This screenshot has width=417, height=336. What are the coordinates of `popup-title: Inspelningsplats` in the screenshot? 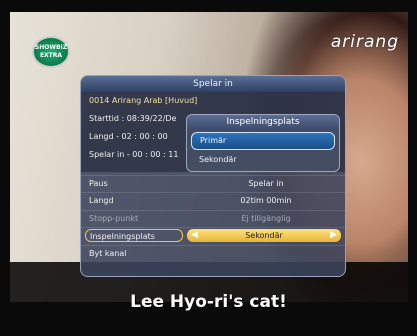 It's located at (263, 122).